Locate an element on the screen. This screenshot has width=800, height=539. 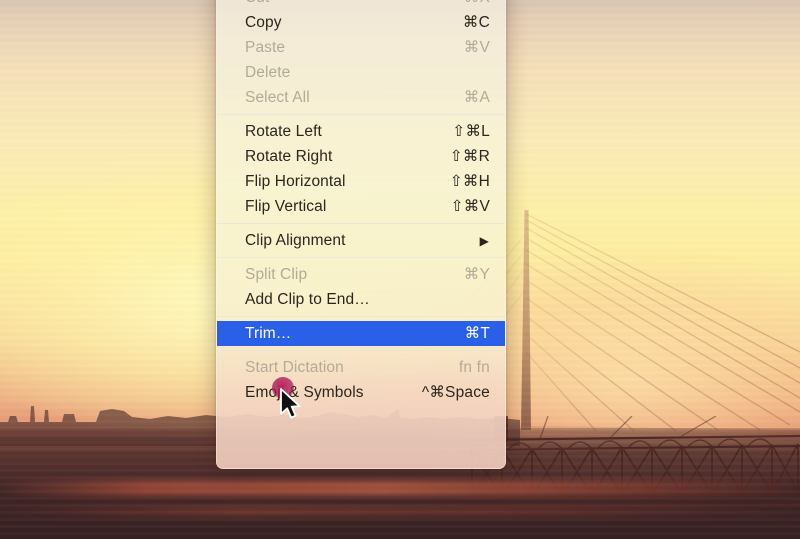
menu-item-flip-vertical: Flip Vertical ⇧⌘V is located at coordinates (361, 206).